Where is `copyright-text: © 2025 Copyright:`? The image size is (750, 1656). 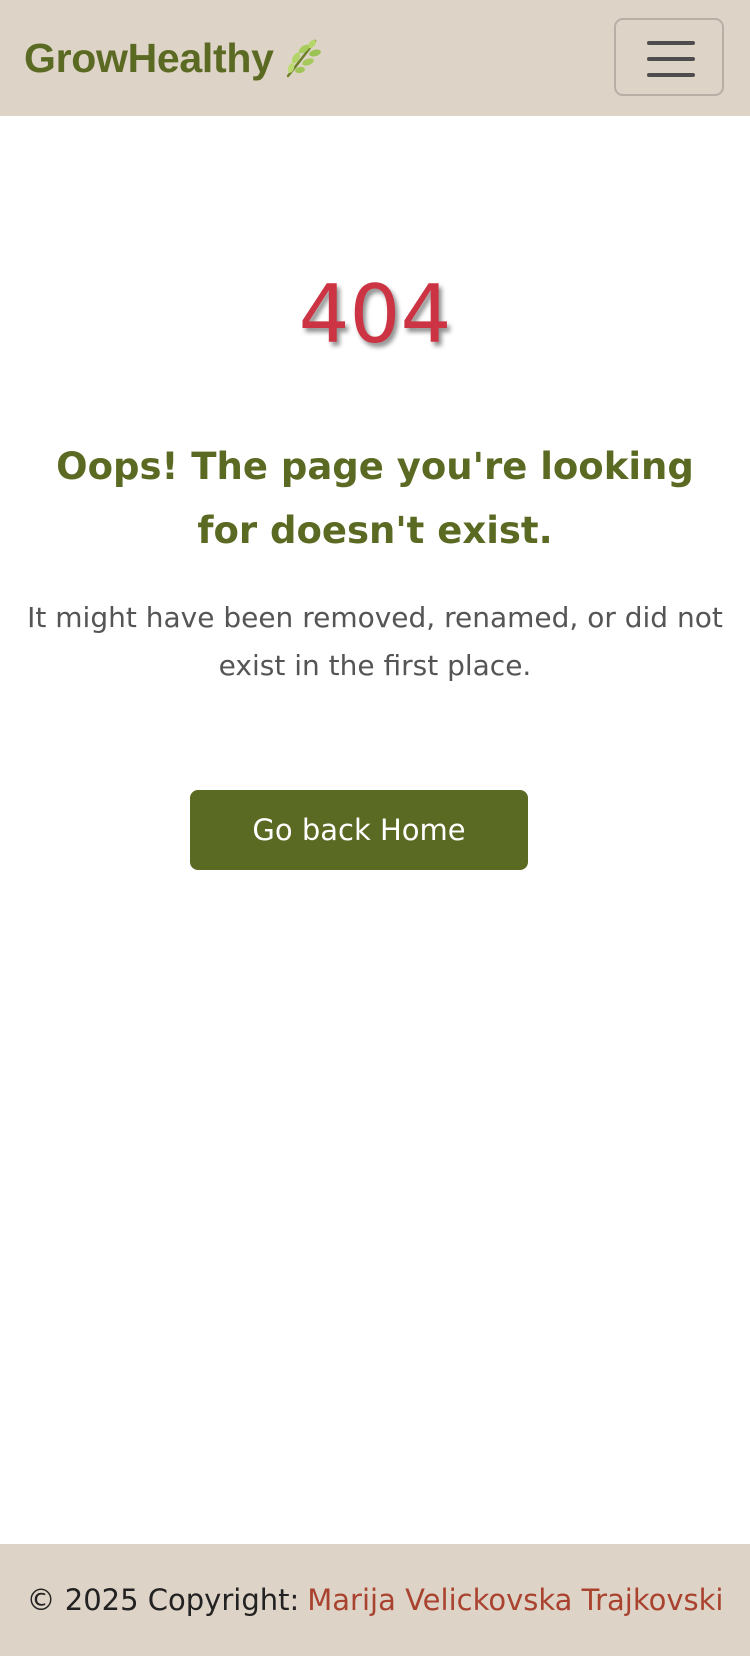
copyright-text: © 2025 Copyright: is located at coordinates (163, 1600).